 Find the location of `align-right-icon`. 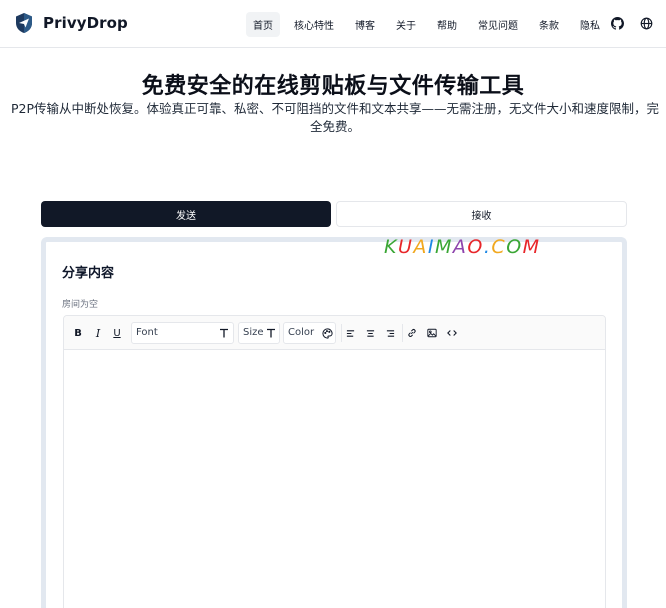

align-right-icon is located at coordinates (390, 333).